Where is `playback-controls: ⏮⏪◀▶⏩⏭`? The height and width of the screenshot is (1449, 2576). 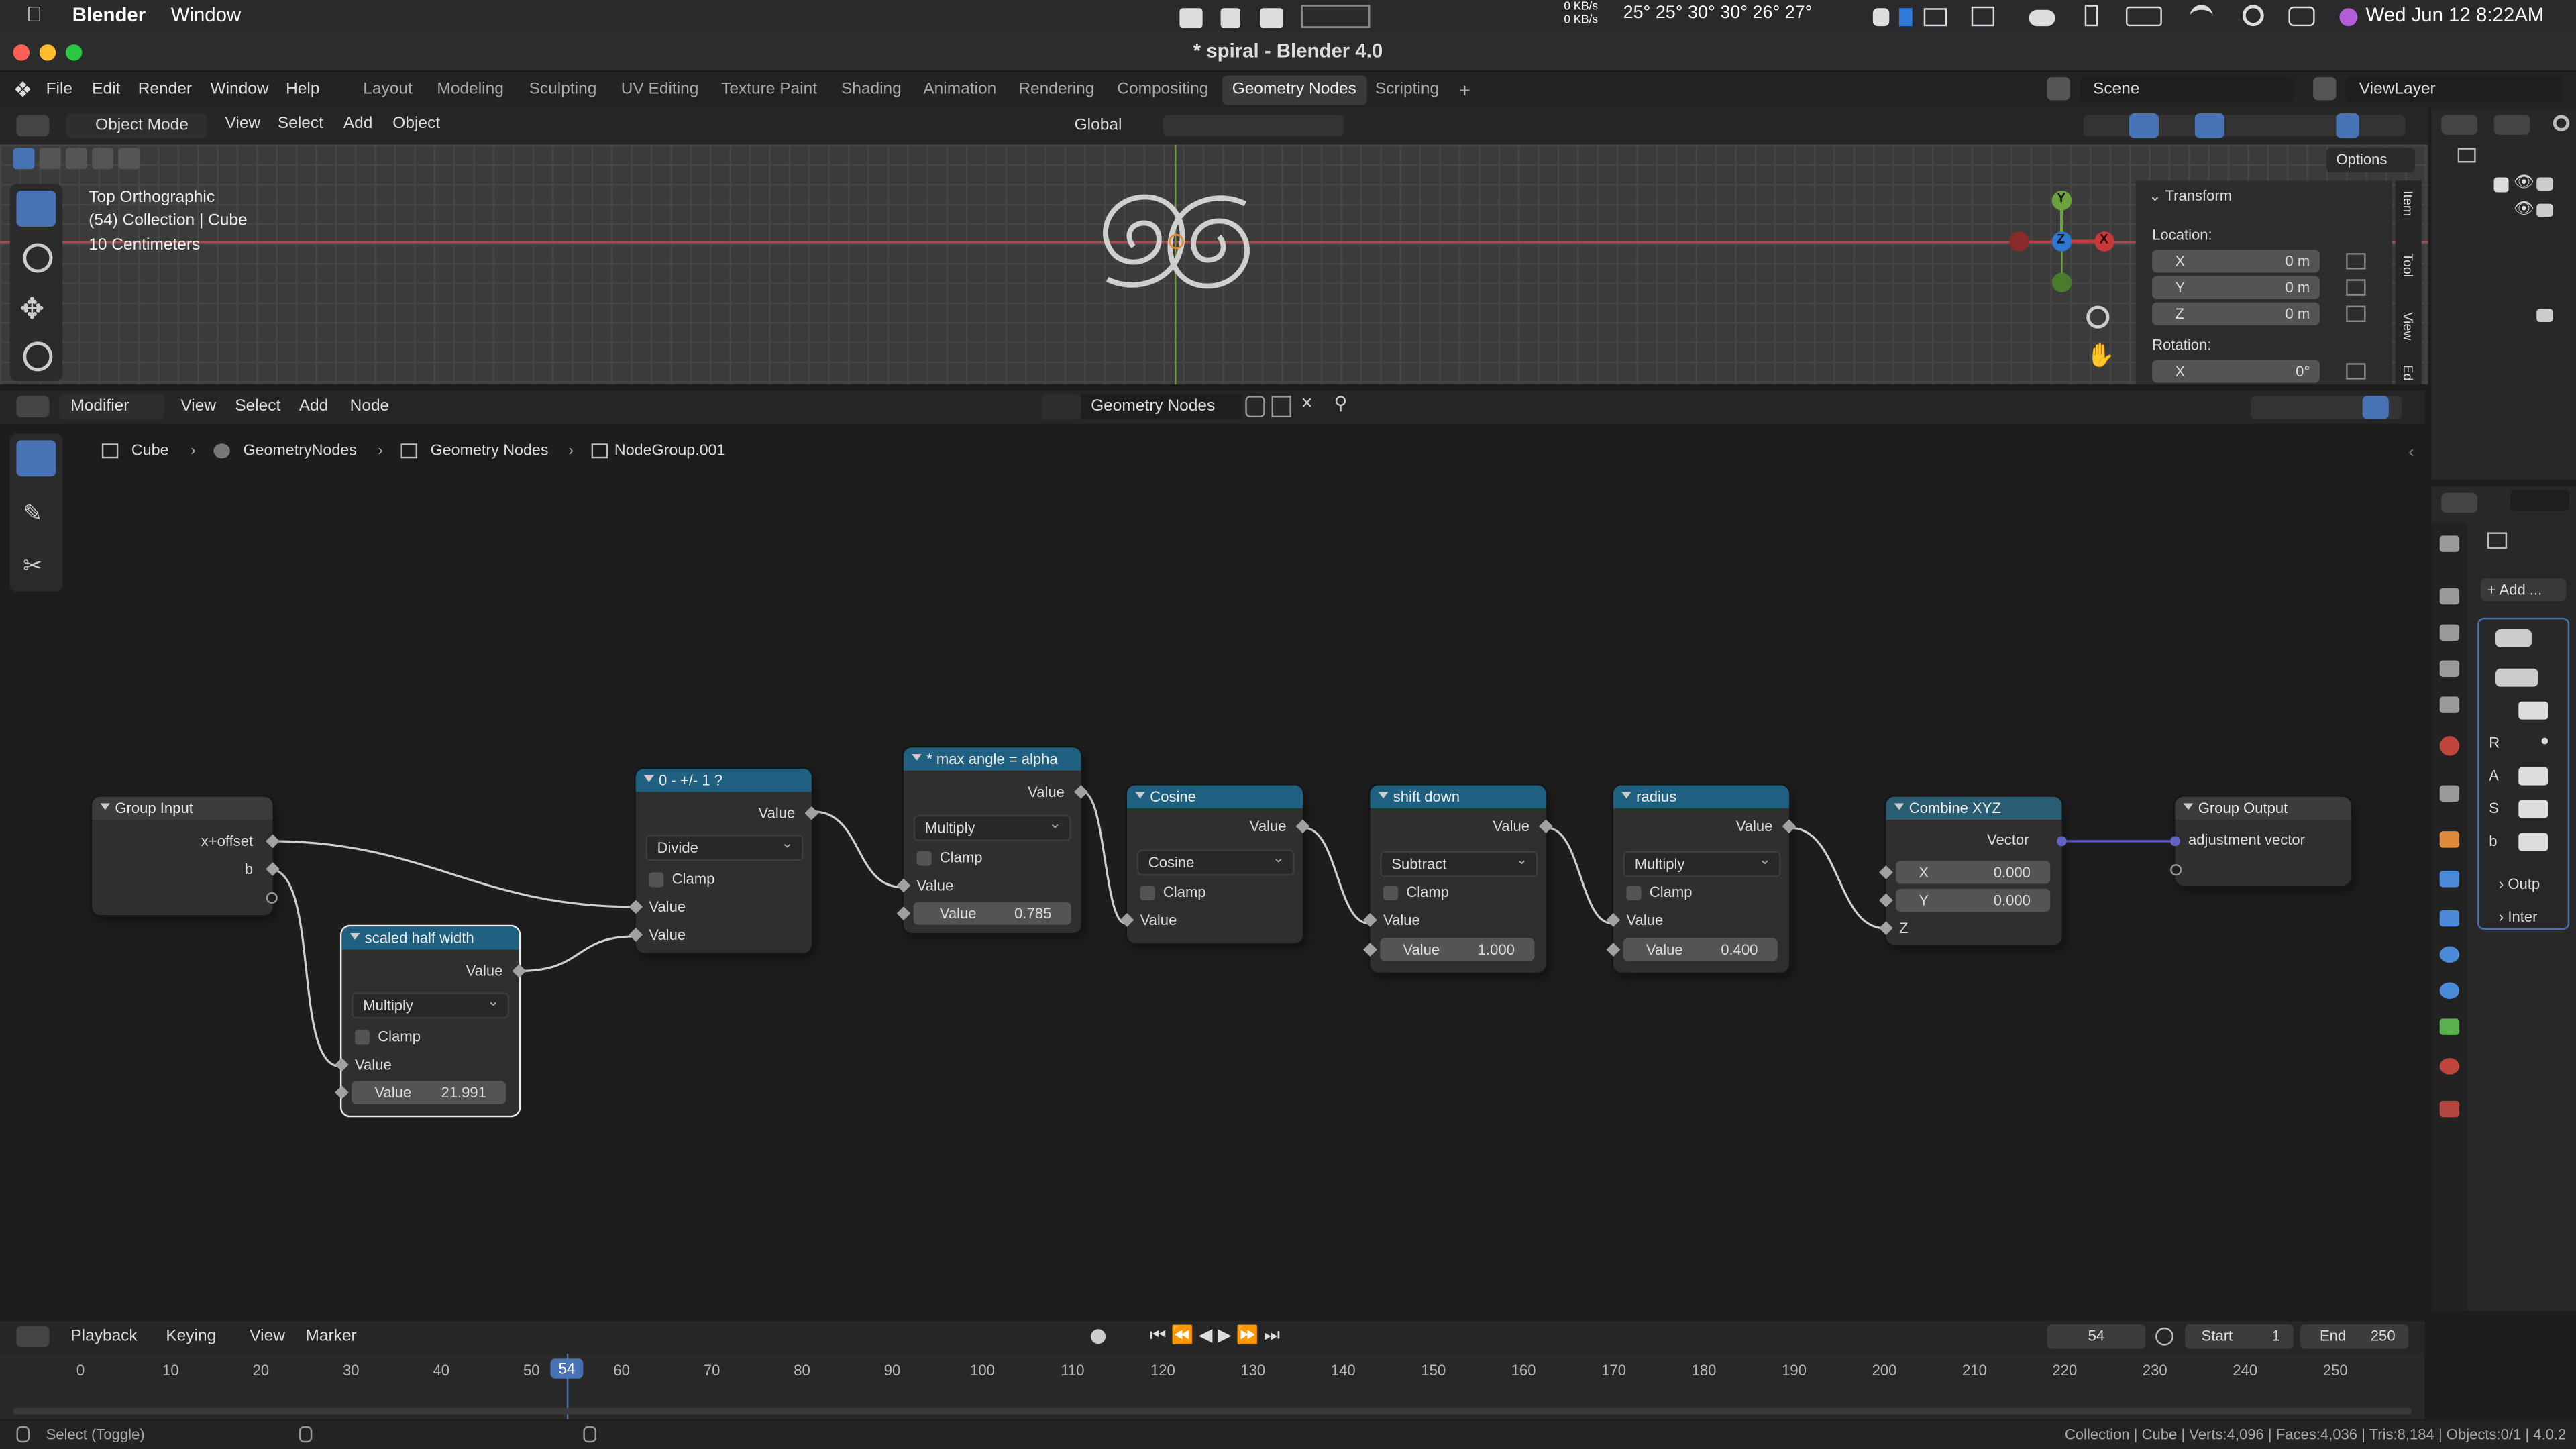
playback-controls: ⏮⏪◀▶⏩⏭ is located at coordinates (1217, 1335).